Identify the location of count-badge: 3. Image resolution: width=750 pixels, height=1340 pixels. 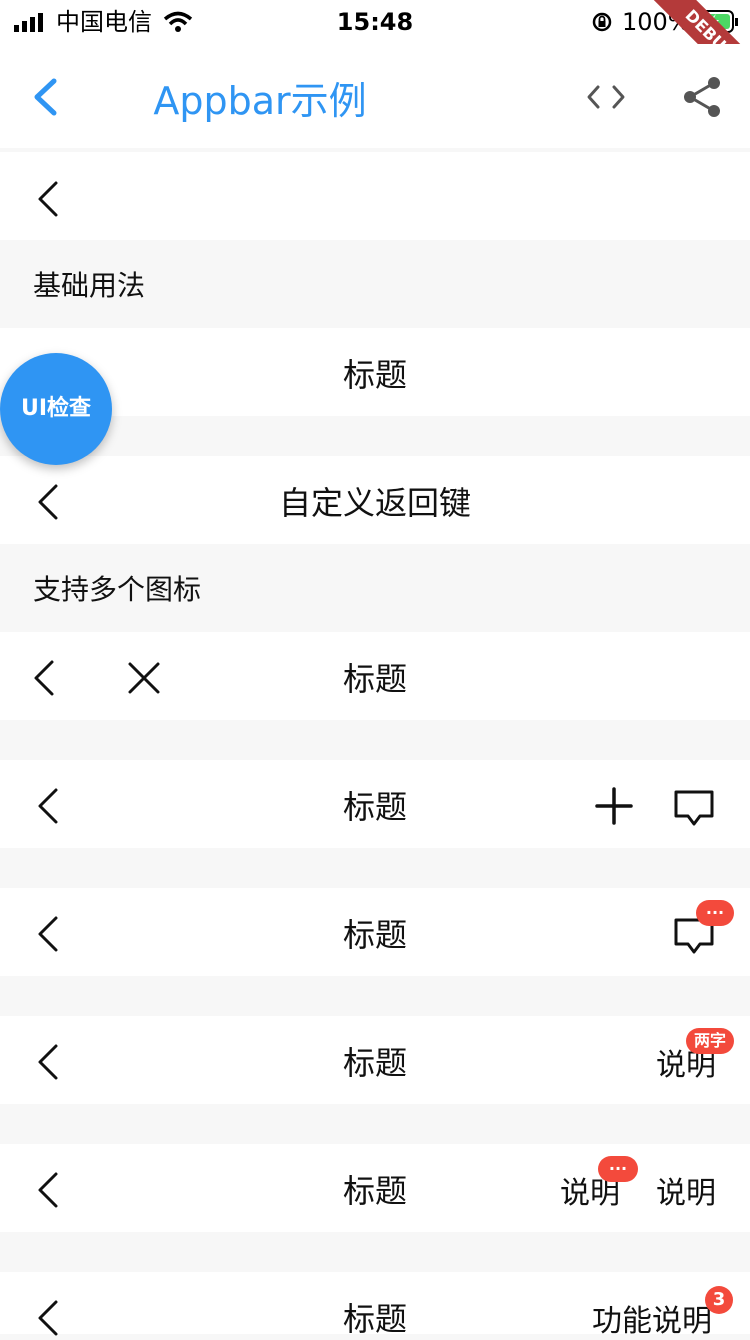
(719, 1300).